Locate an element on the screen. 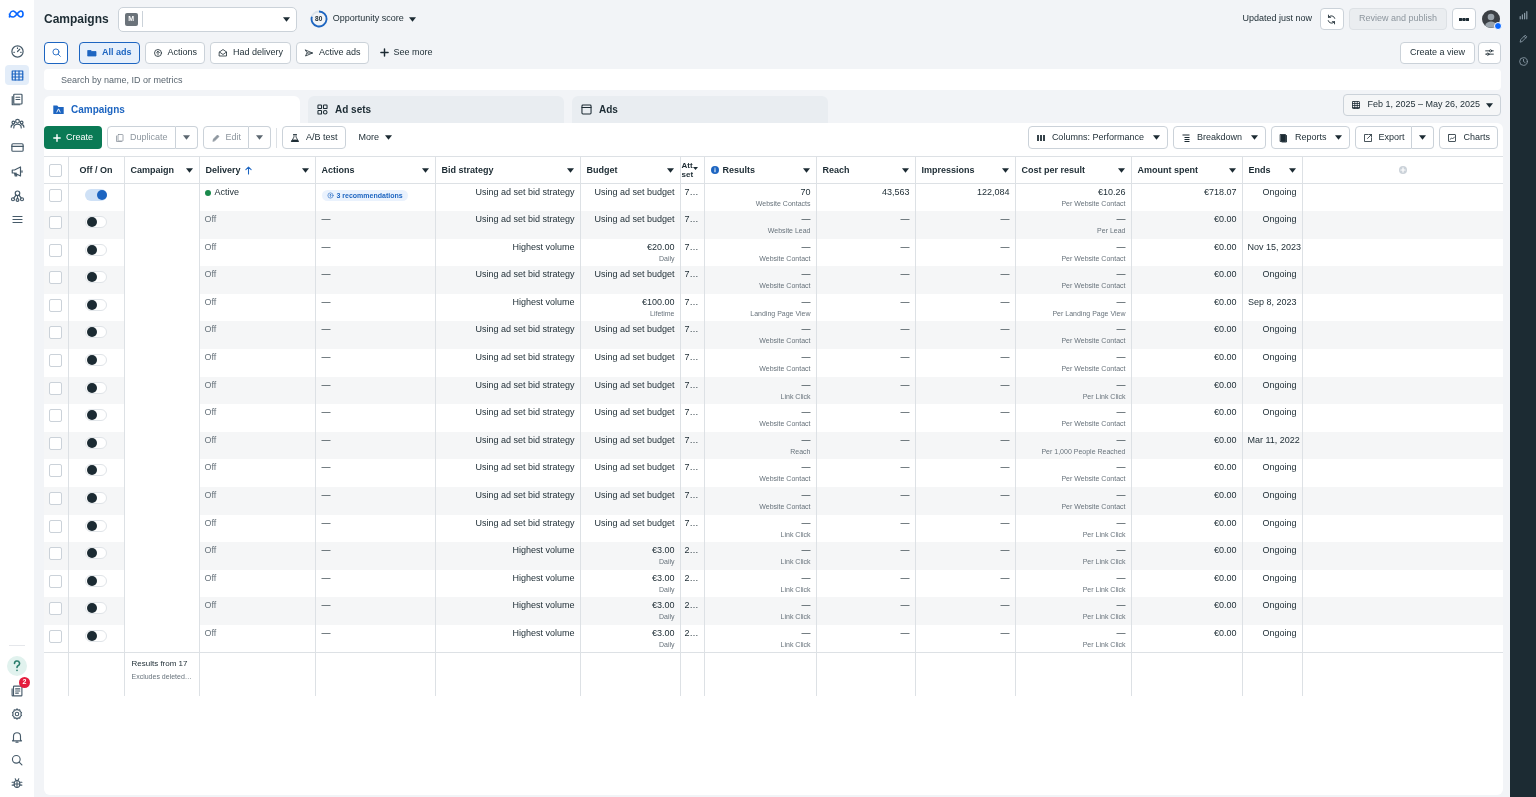 Image resolution: width=1536 pixels, height=797 pixels. pencil-button is located at coordinates (1523, 38).